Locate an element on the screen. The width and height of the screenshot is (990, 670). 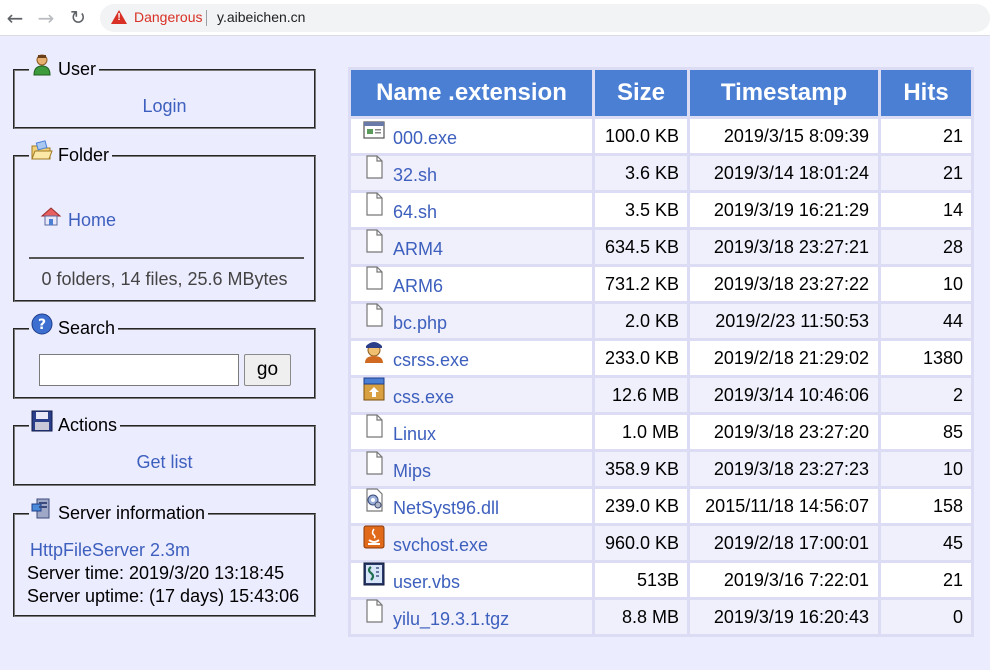
file-name-link: user.vbs is located at coordinates (426, 582).